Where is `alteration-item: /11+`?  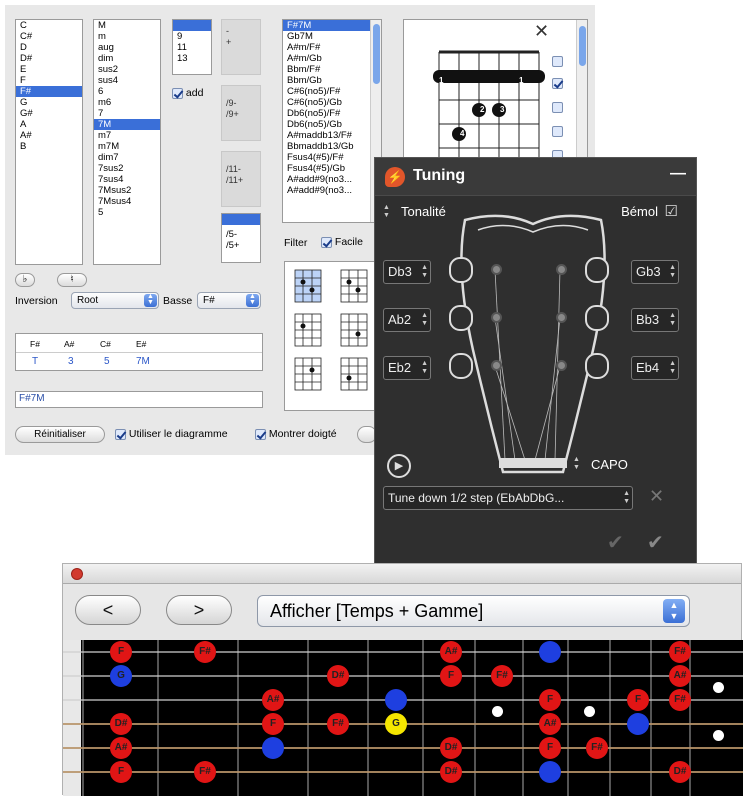
alteration-item: /11+ is located at coordinates (241, 180).